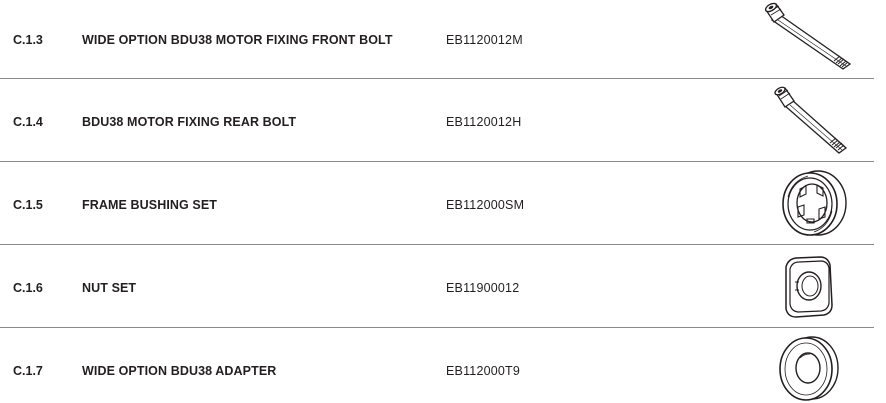 The image size is (886, 403). Describe the element at coordinates (484, 40) in the screenshot. I see `part-number: EB1120012M` at that location.